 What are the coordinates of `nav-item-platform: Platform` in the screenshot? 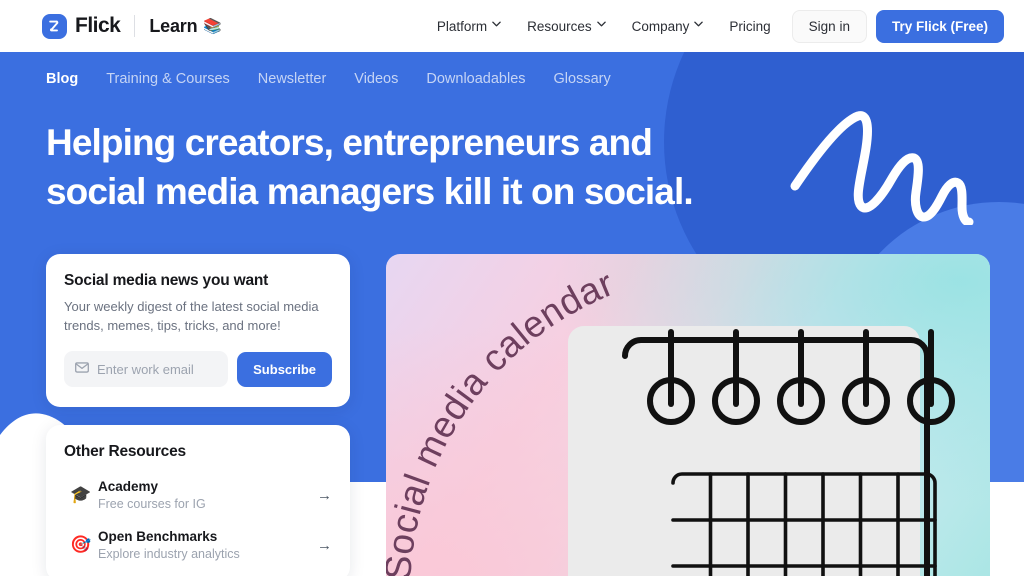 It's located at (469, 26).